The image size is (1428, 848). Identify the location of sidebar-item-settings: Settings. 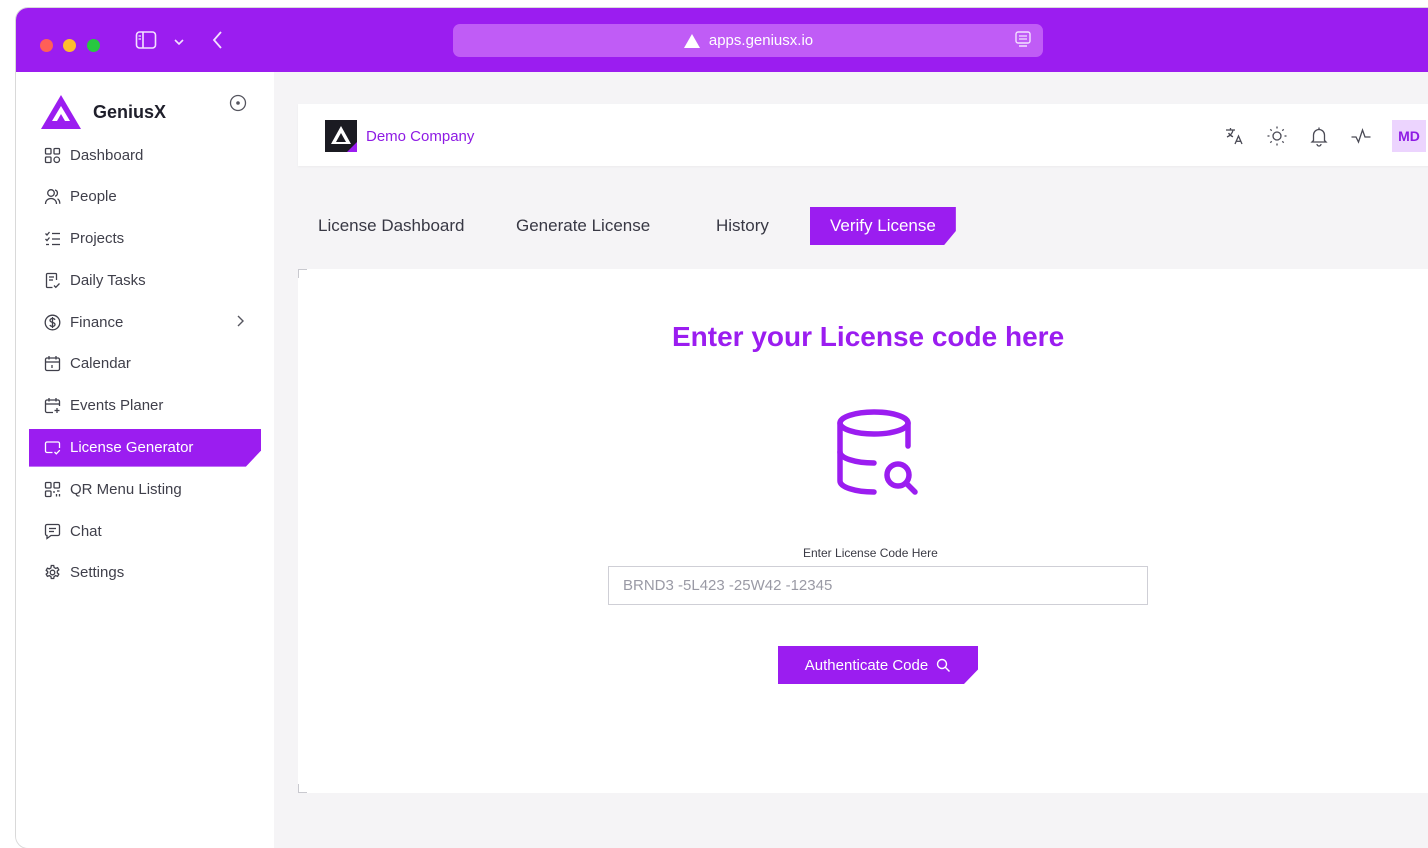
(145, 573).